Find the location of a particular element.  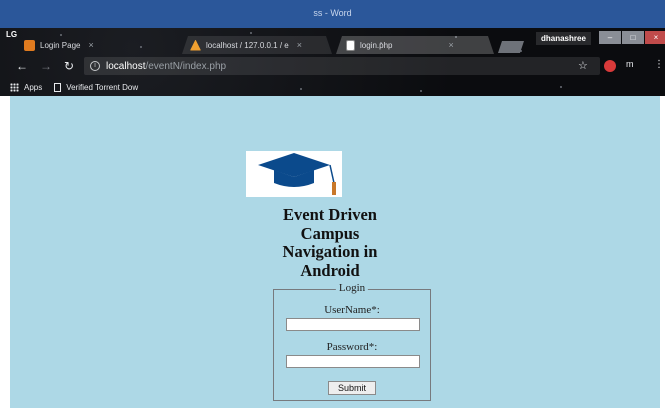

forward-icon: → is located at coordinates (46, 66).